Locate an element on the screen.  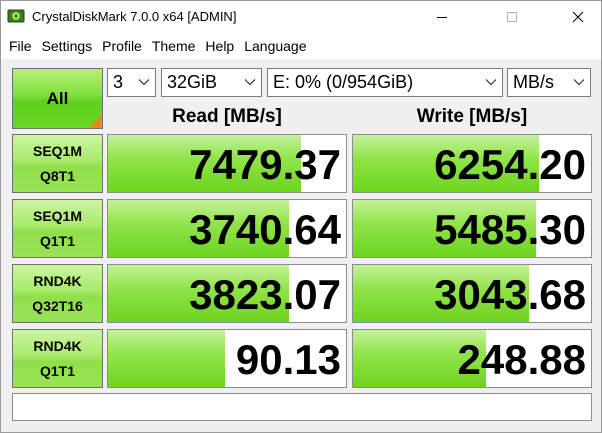
test-button-rnd4k-q1t1: RND4K Q1T1 is located at coordinates (57, 358).